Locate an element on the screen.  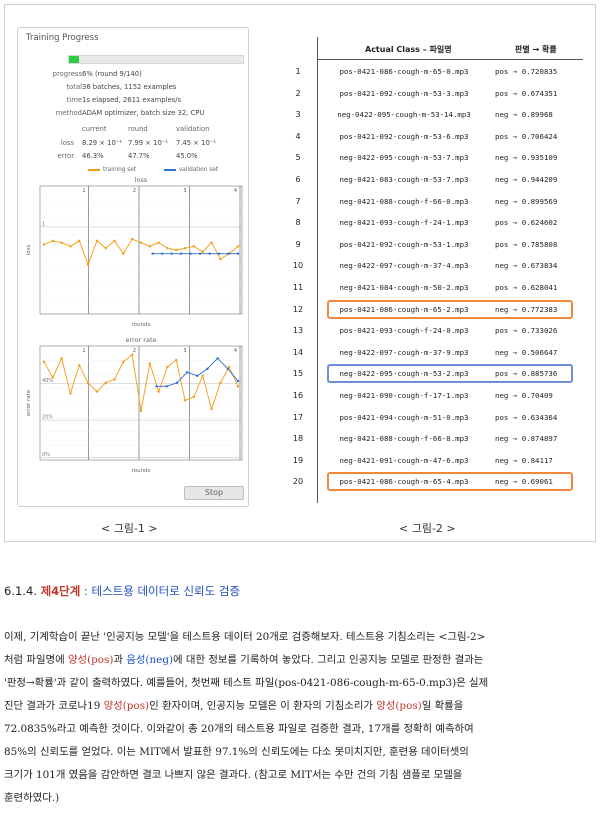
row-prediction: neg → 0.935109 is located at coordinates (526, 158).